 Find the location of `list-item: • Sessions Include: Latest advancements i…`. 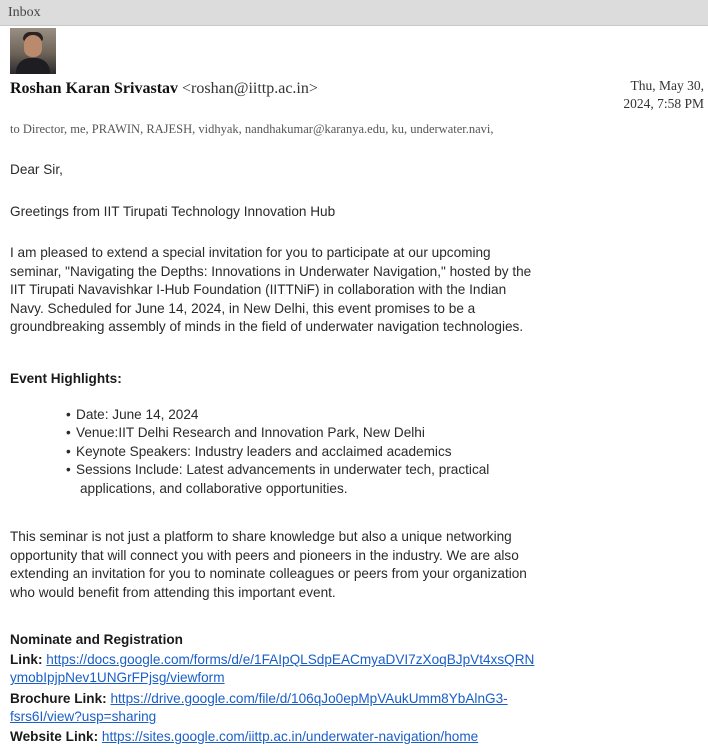

list-item: • Sessions Include: Latest advancements i… is located at coordinates (366, 479).